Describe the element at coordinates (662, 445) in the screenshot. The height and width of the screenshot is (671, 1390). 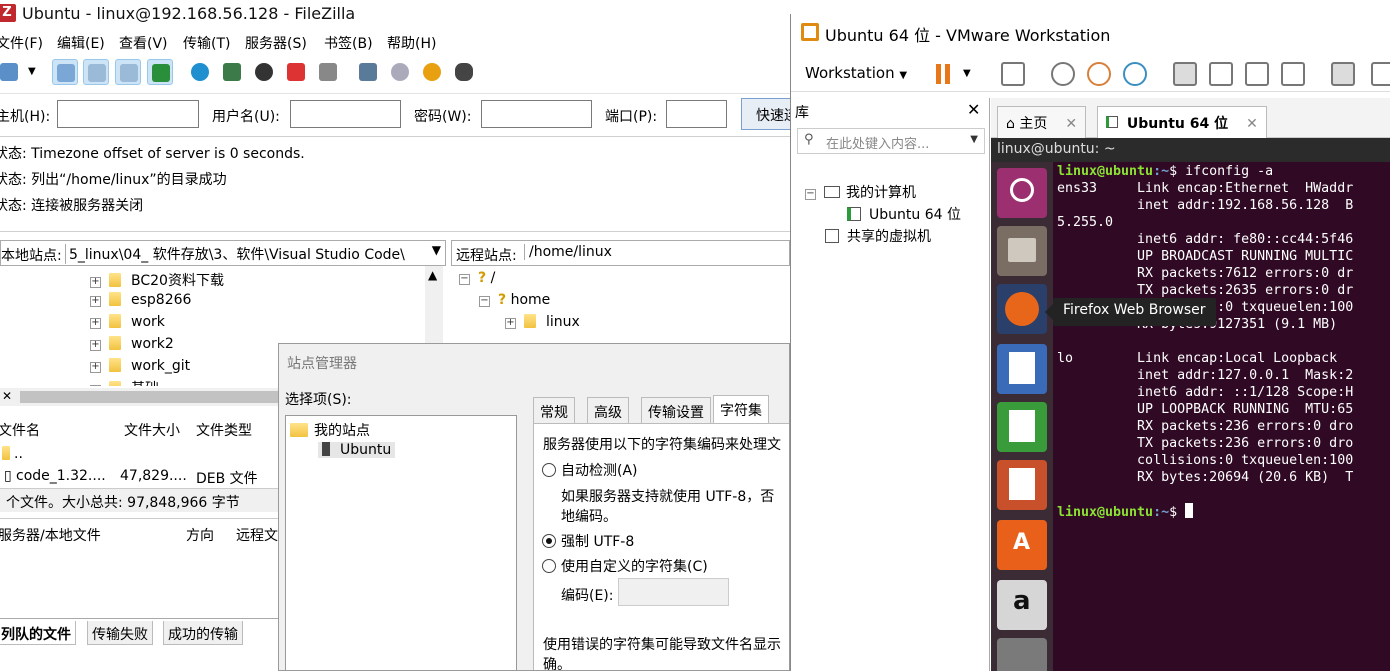
I see `charset-intro: 服务器使用以下的字符集编码来处理文` at that location.